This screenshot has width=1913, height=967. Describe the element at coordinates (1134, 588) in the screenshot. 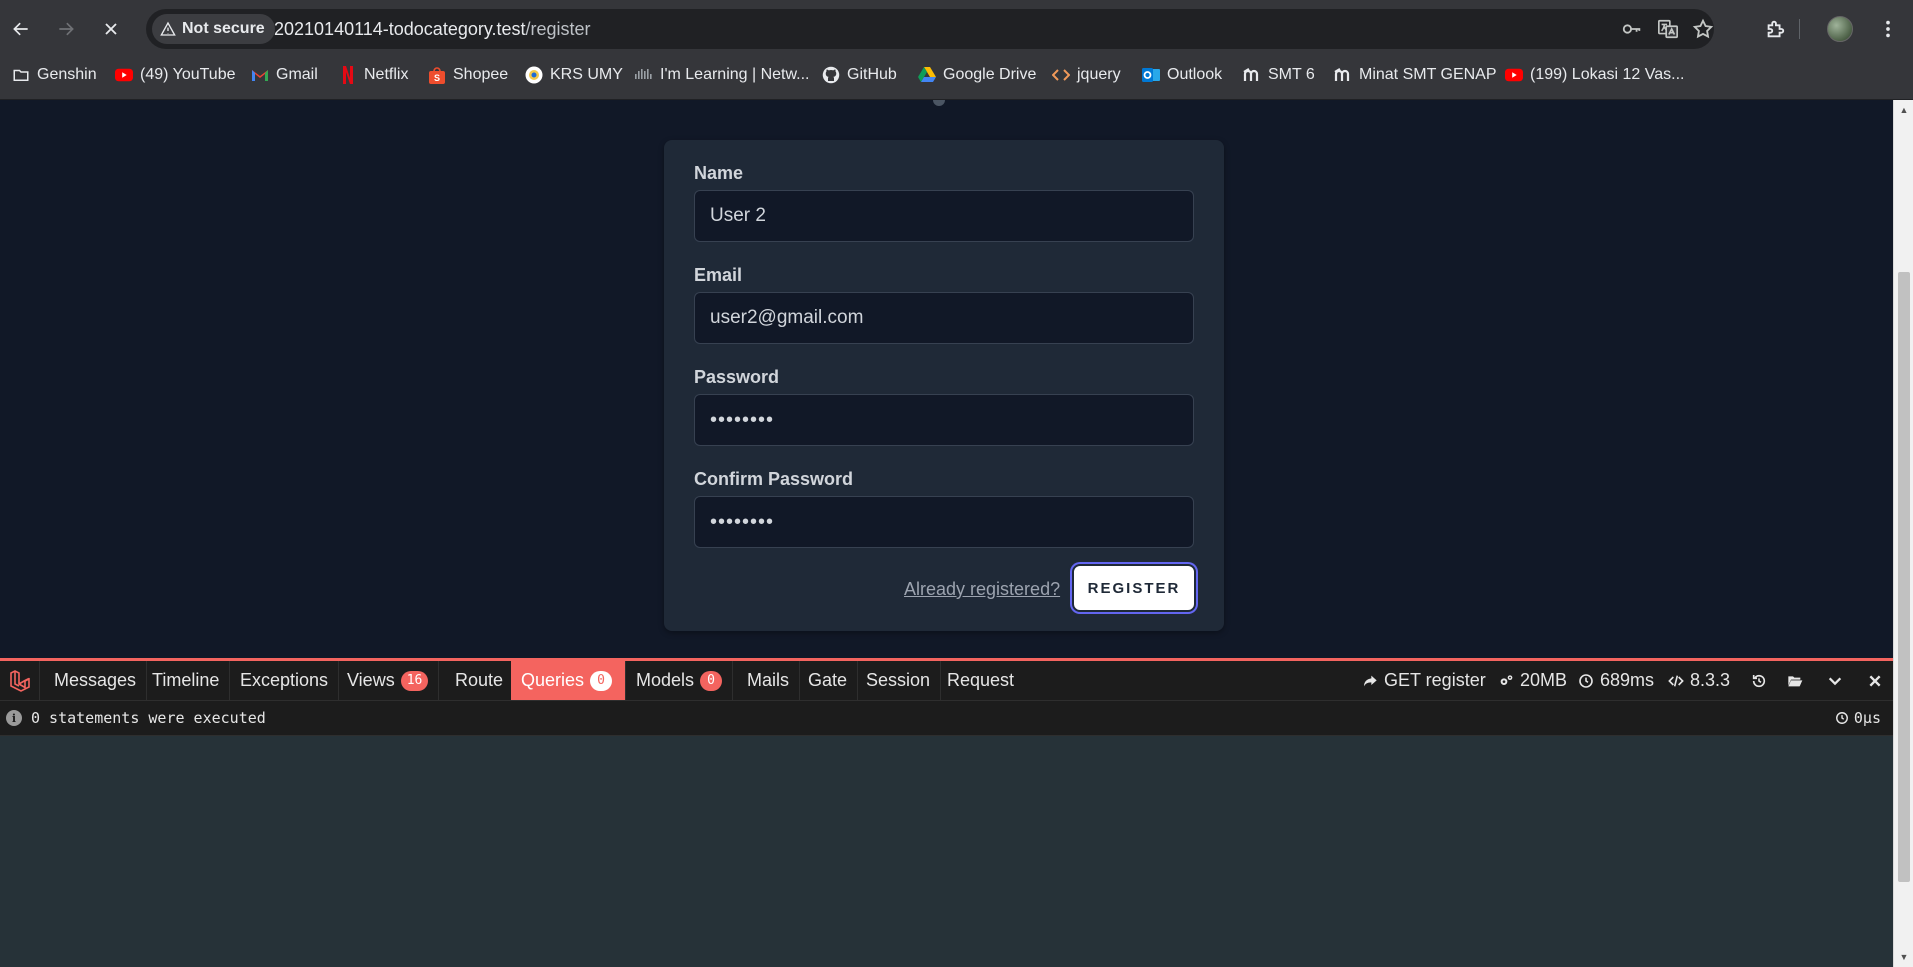

I see `register-button: REGISTER` at that location.